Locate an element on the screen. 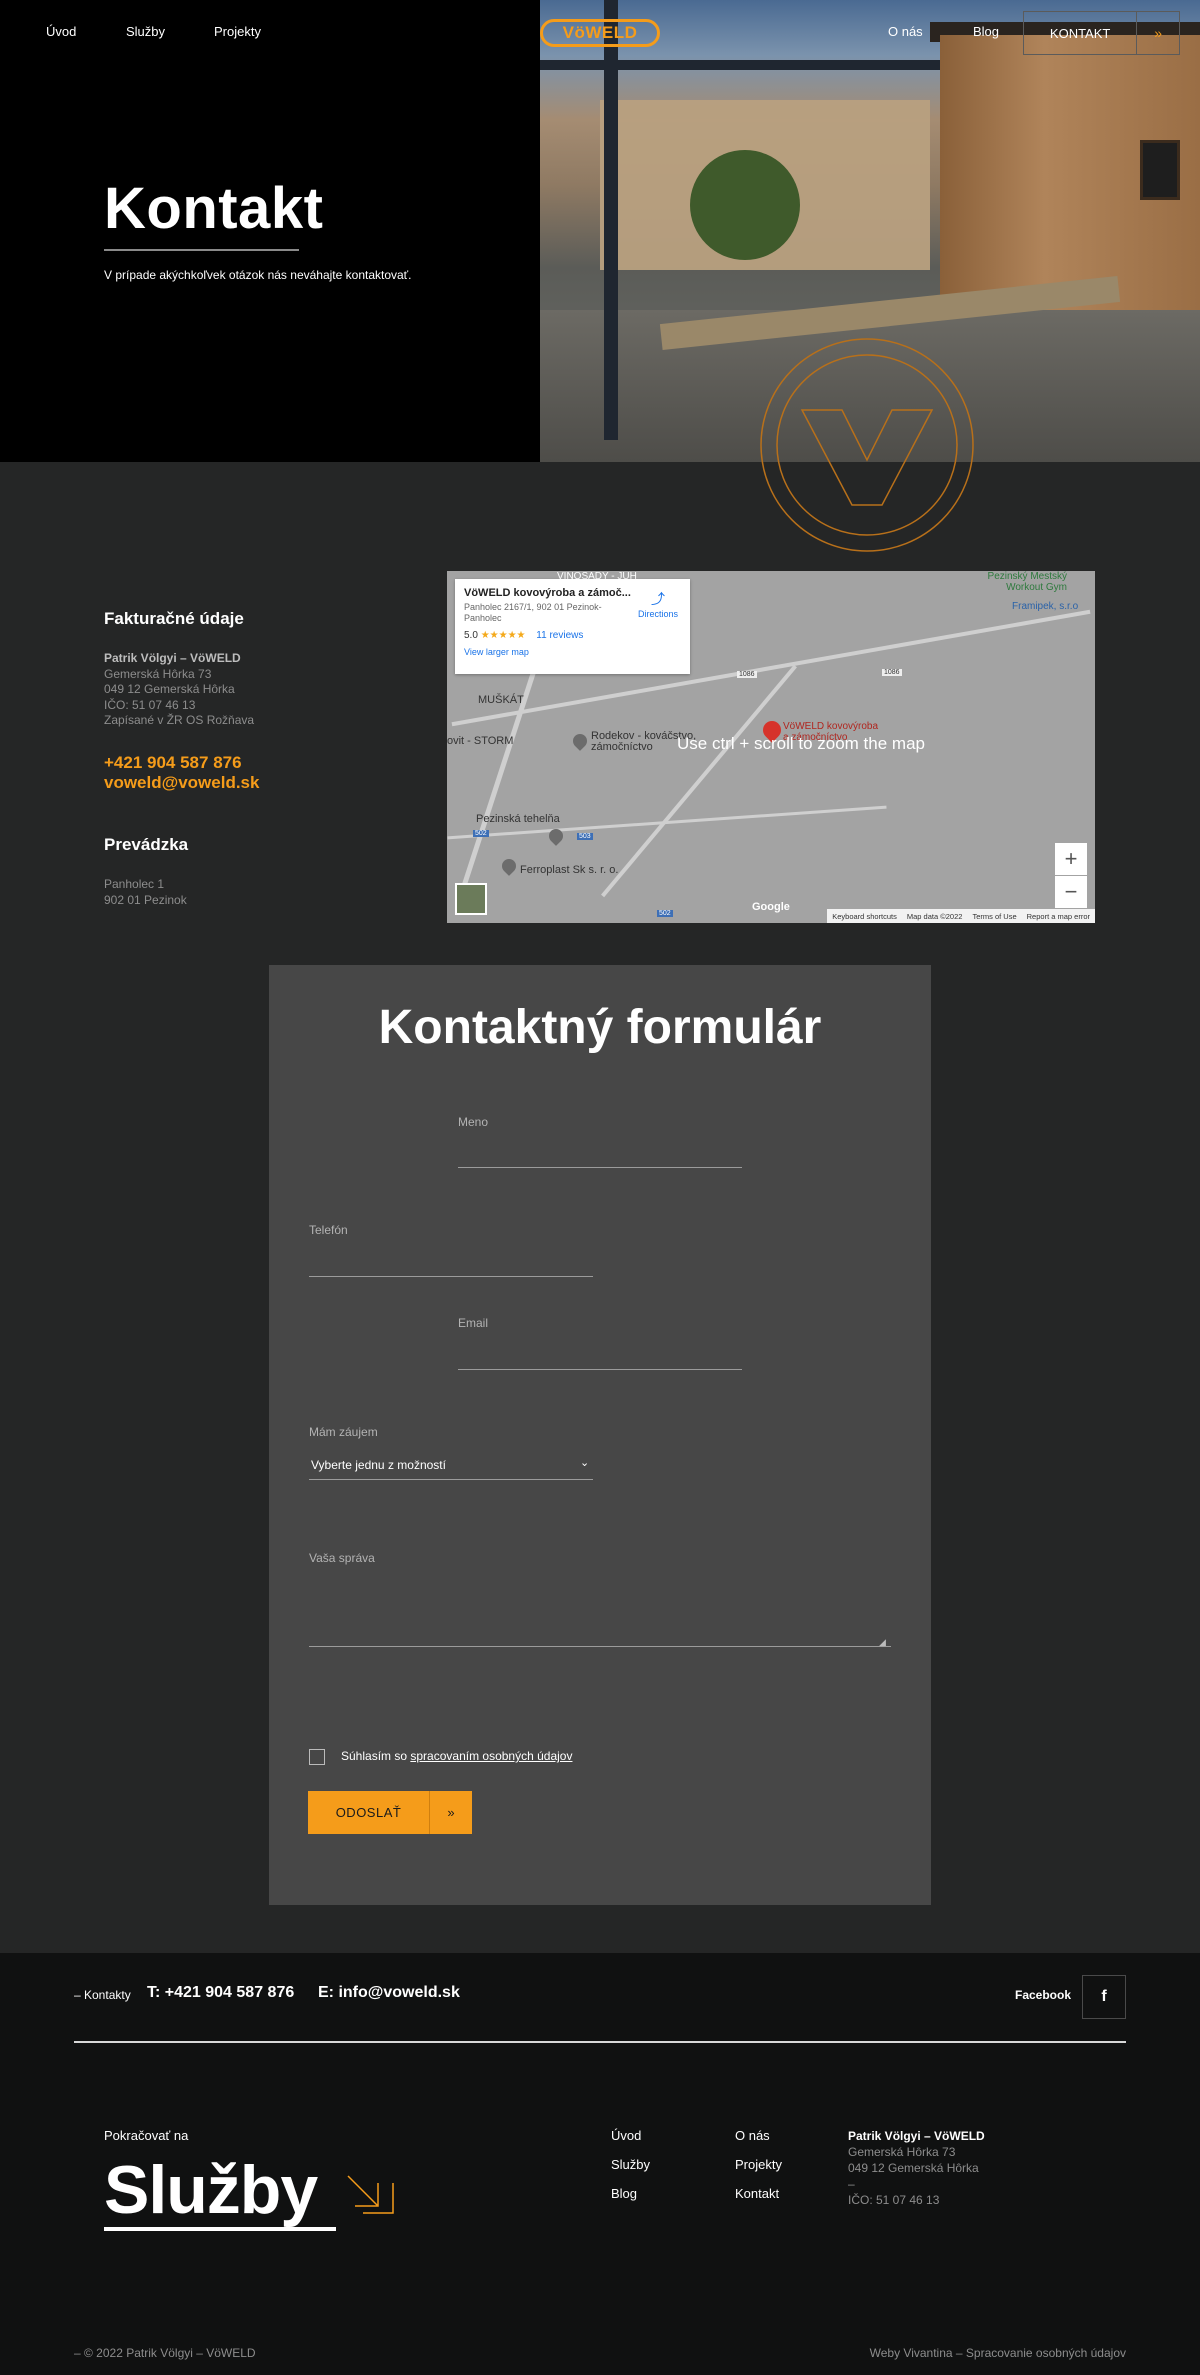  billing-street: Gemerská Hôrka 73 is located at coordinates (158, 673).